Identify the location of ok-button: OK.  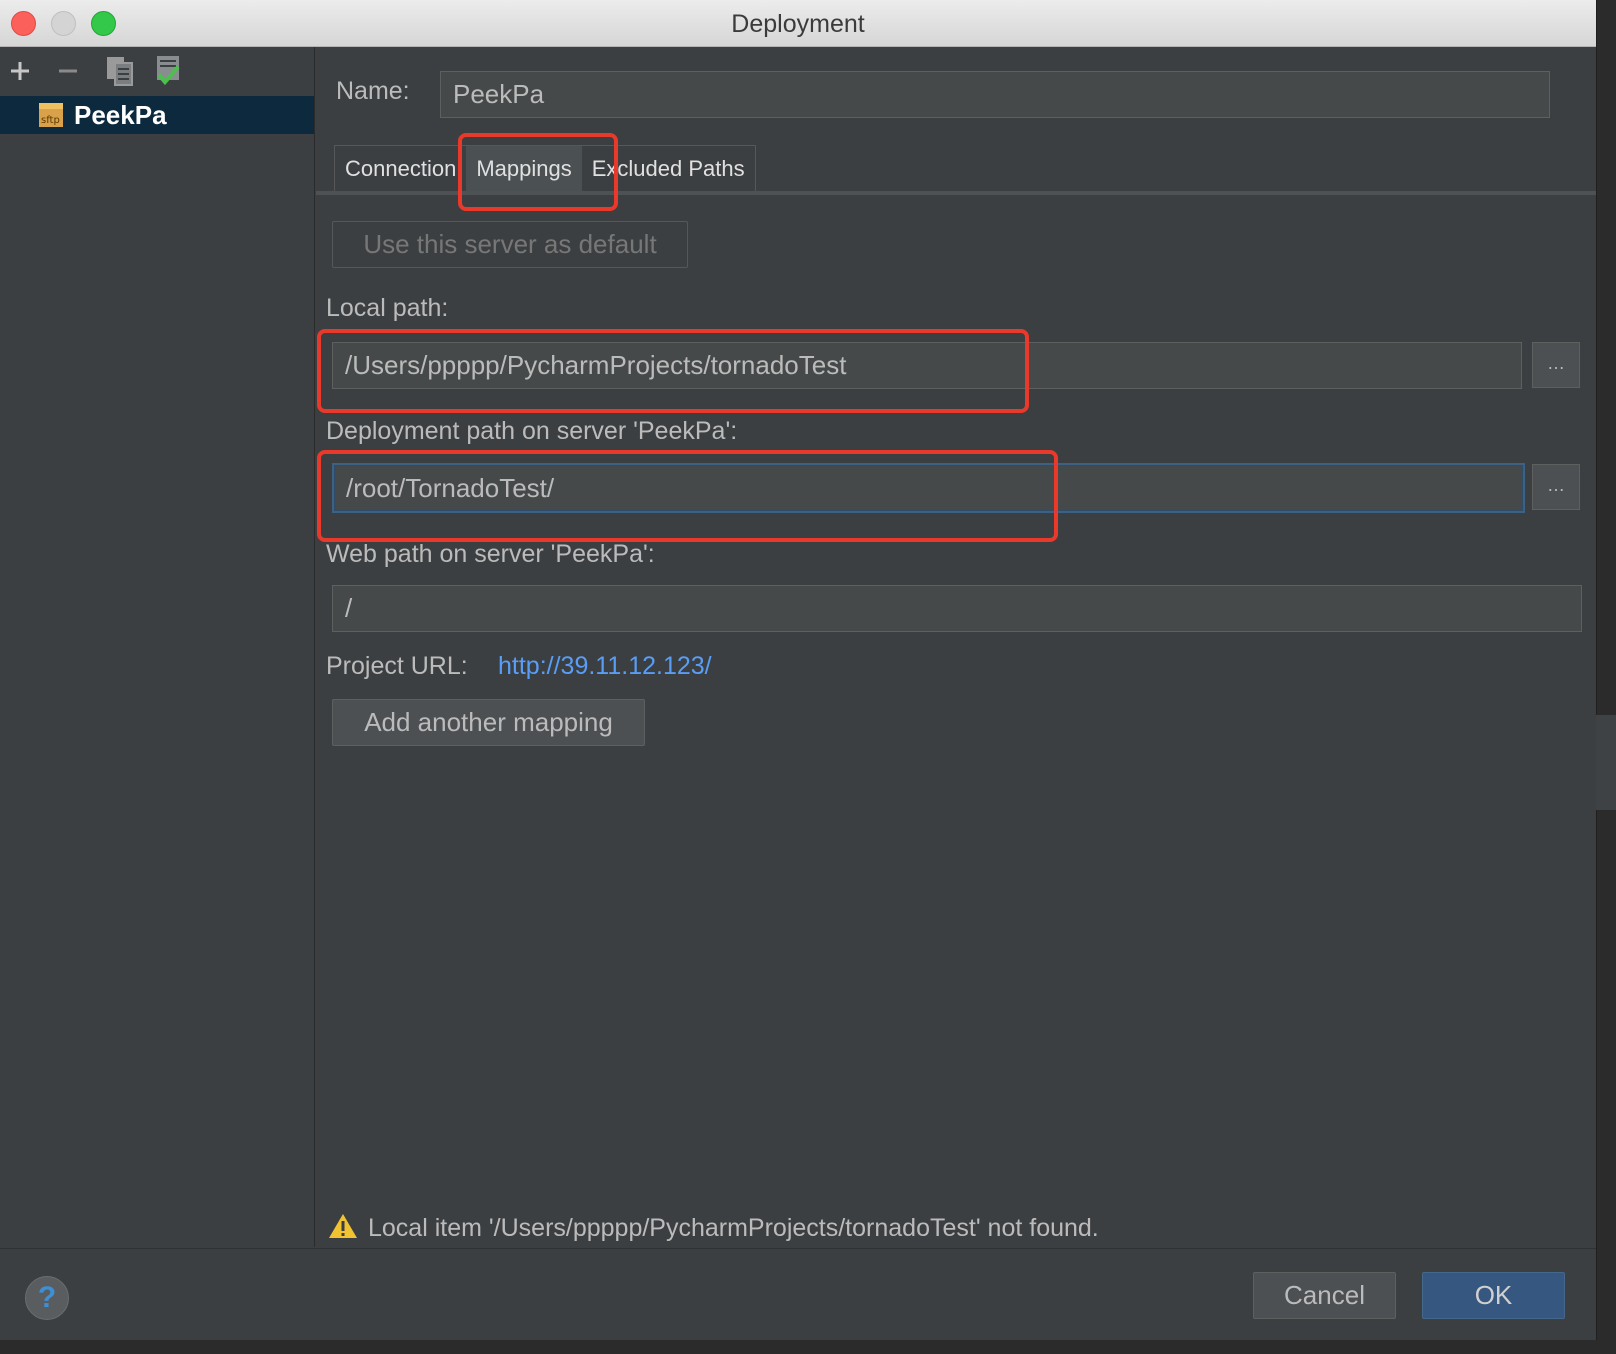
(1493, 1295).